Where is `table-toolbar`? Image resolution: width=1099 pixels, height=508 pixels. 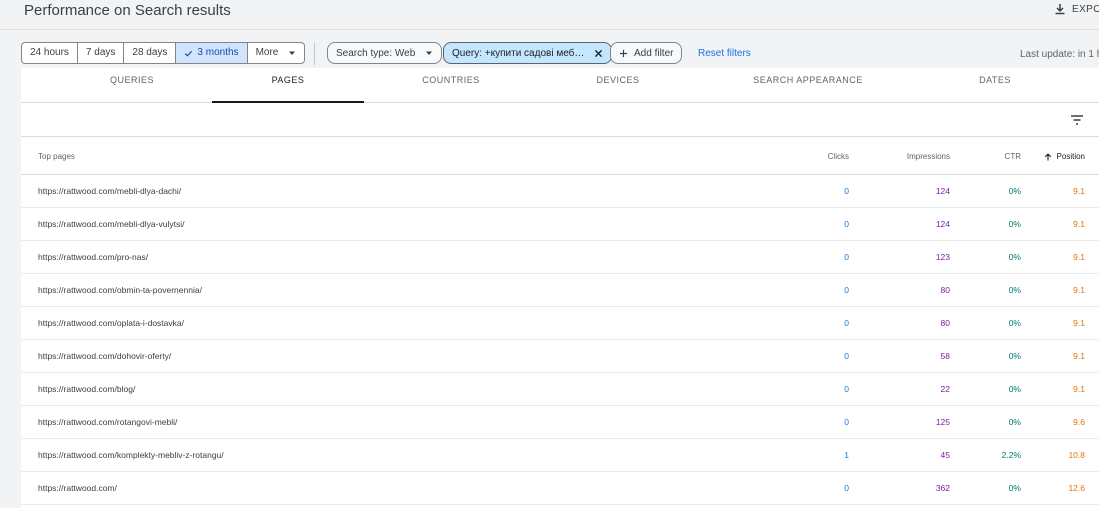 table-toolbar is located at coordinates (560, 120).